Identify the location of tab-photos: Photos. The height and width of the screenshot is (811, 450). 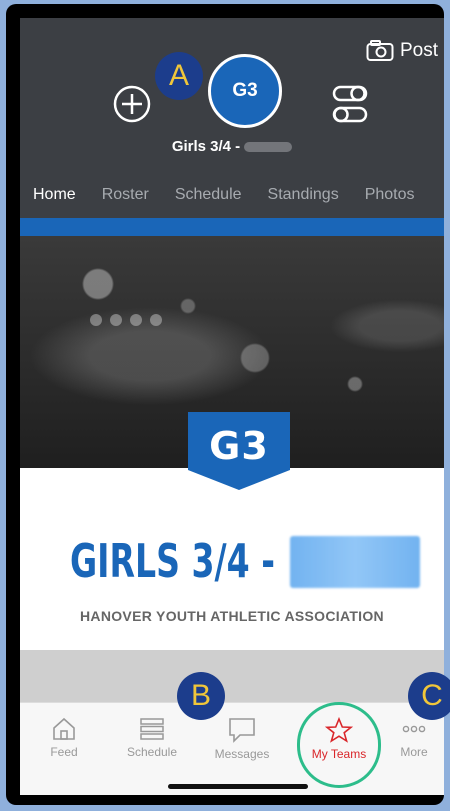
(390, 199).